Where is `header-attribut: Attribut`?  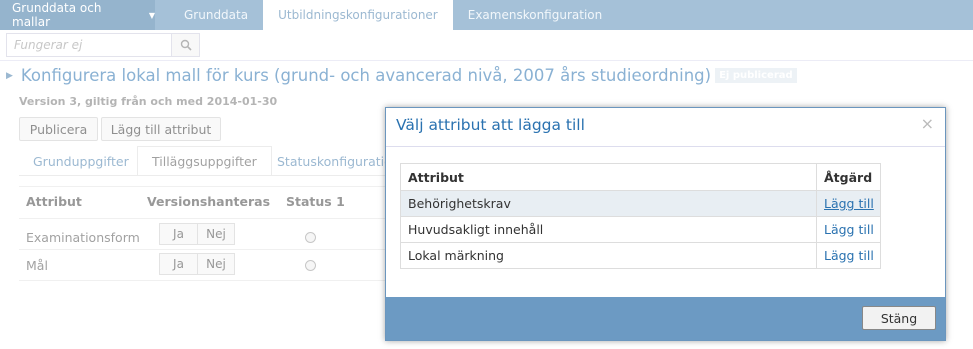 header-attribut: Attribut is located at coordinates (609, 177).